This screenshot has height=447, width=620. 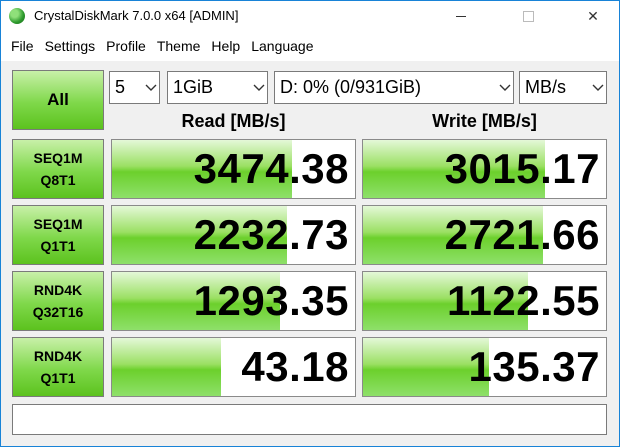 I want to click on menu-file: File, so click(x=17, y=46).